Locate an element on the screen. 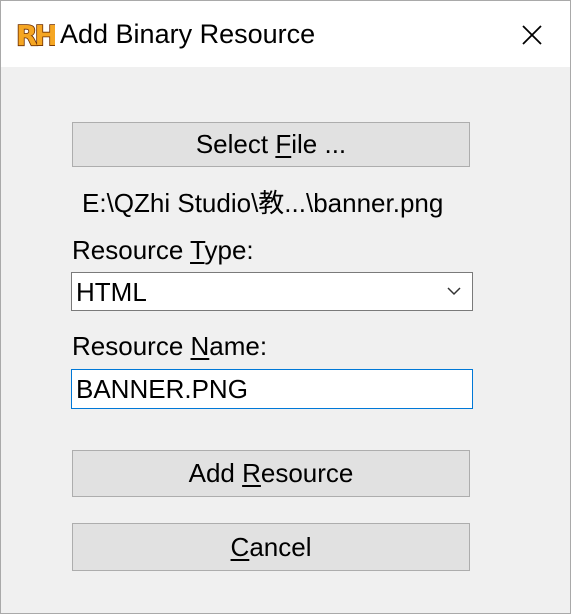  cancel-mnemonic: C is located at coordinates (240, 546).